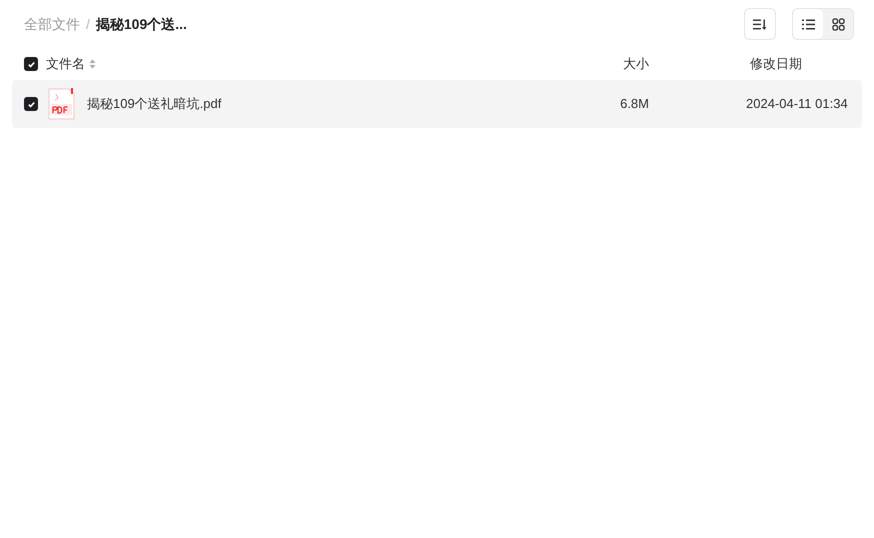 This screenshot has width=874, height=538. Describe the element at coordinates (797, 104) in the screenshot. I see `file-date: 2024-04-11 01:34` at that location.